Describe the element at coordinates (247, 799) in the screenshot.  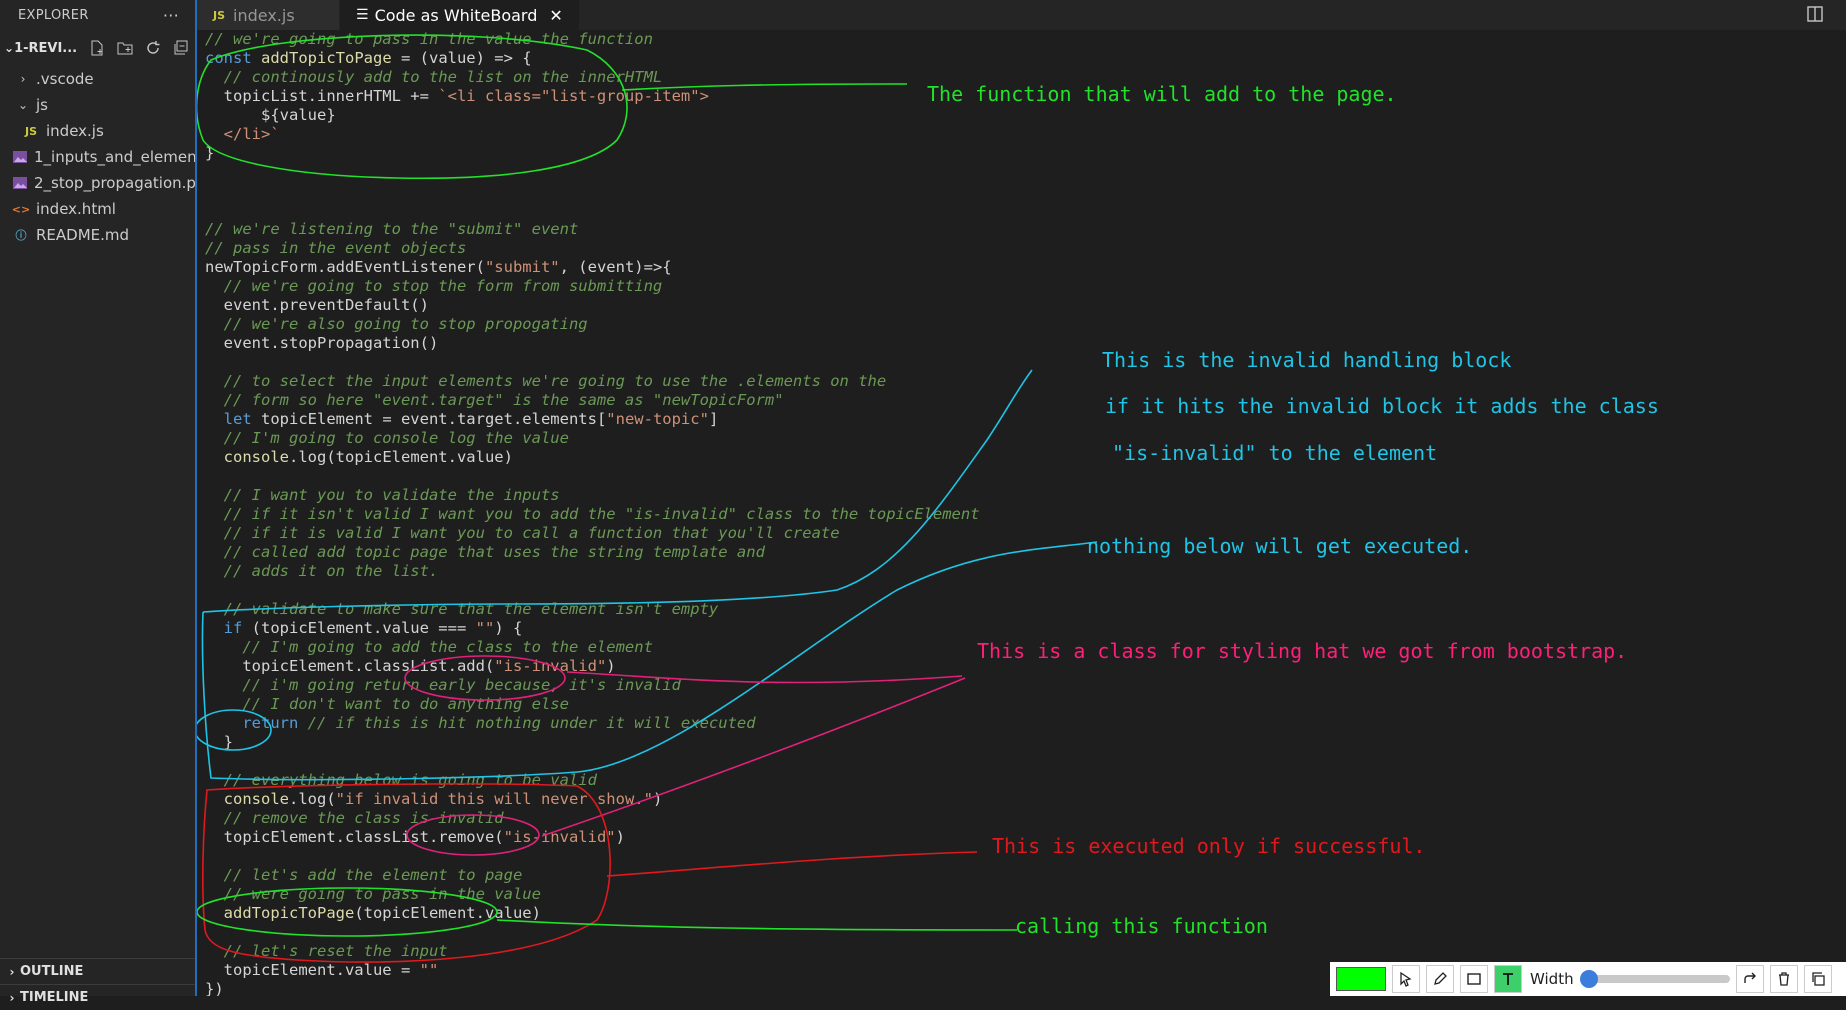
I see `code-token: console` at that location.